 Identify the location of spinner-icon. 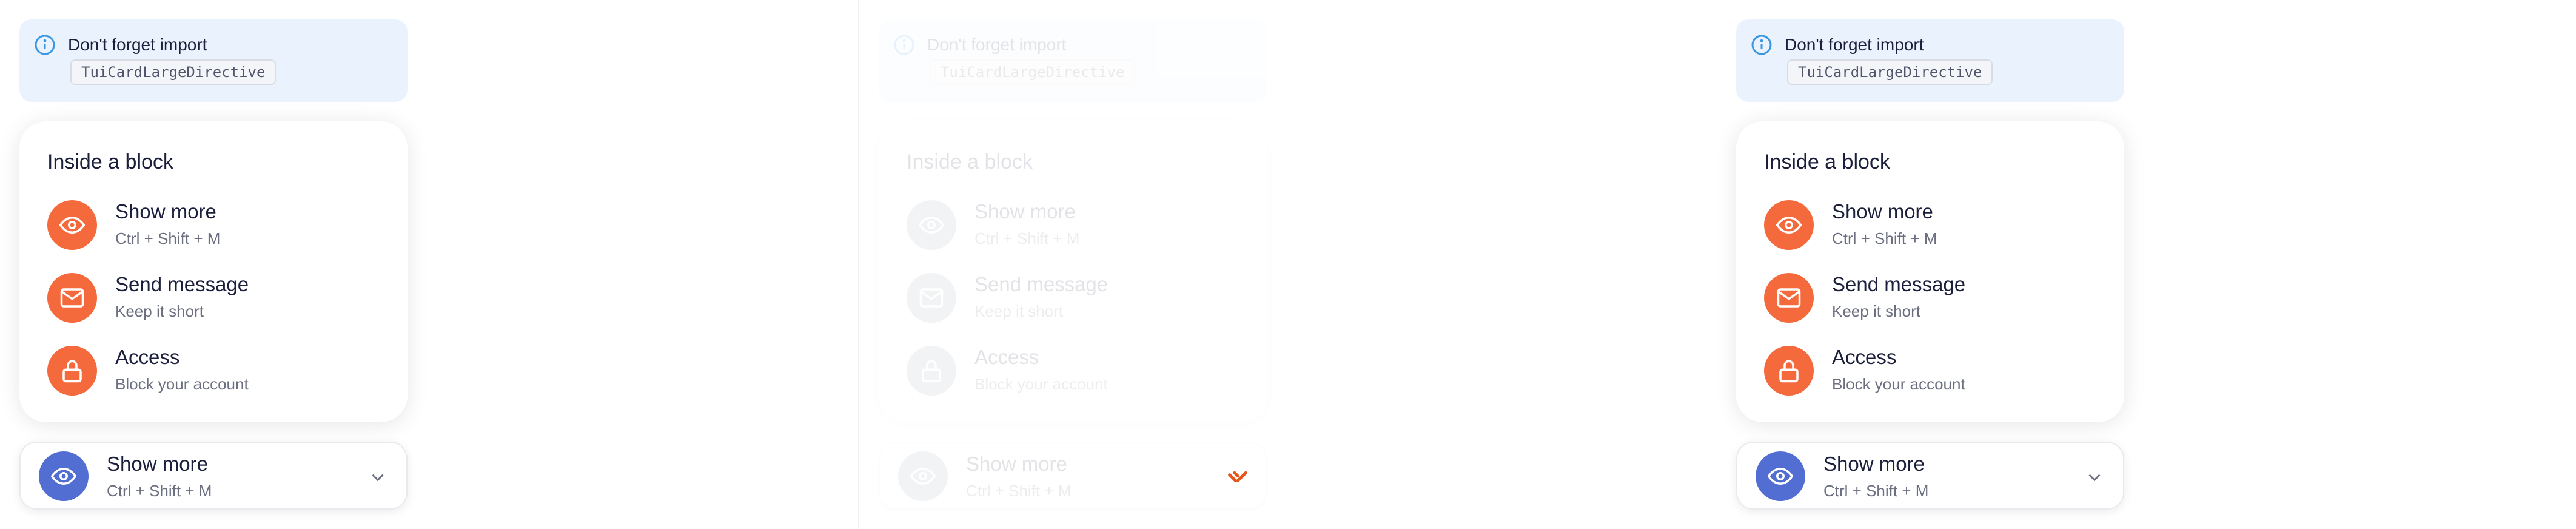
(1237, 477).